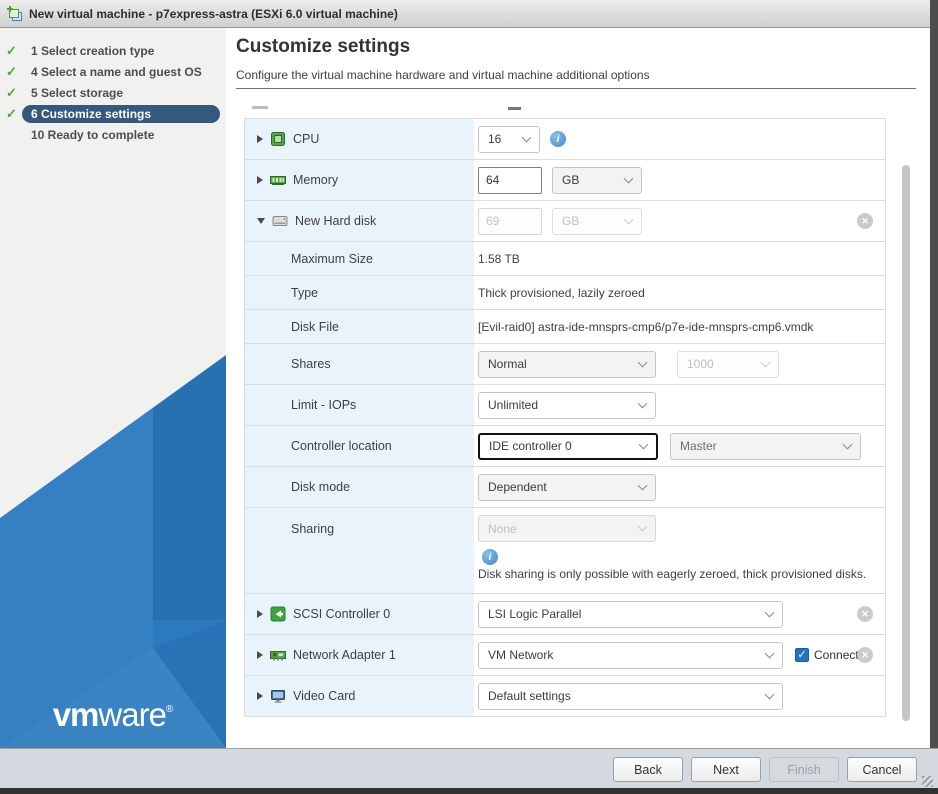  Describe the element at coordinates (495, 139) in the screenshot. I see `cpu-count-value: 16` at that location.